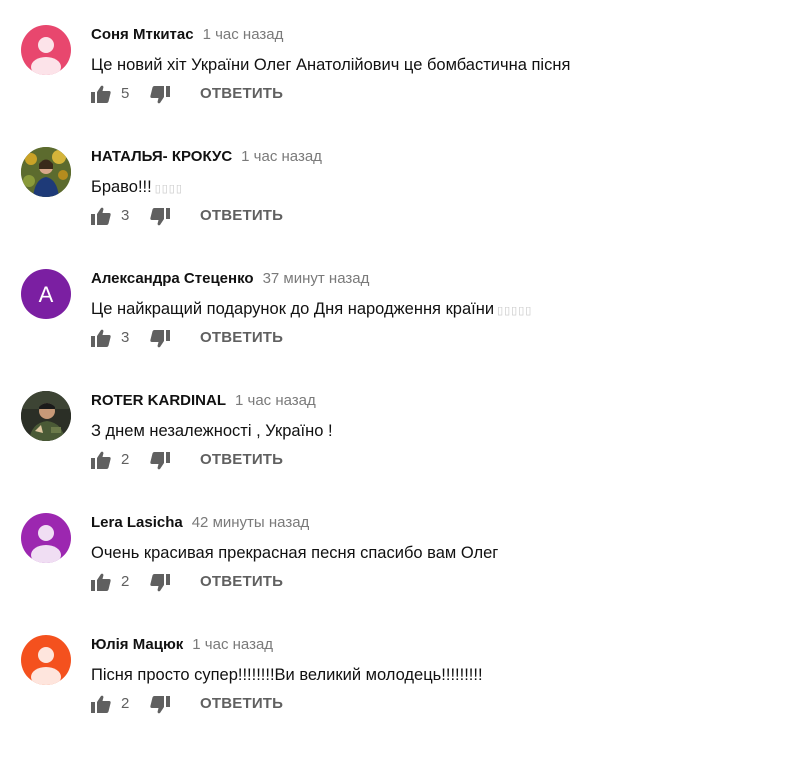  What do you see at coordinates (158, 400) in the screenshot?
I see `comment-author: ROTER KARDINAL` at bounding box center [158, 400].